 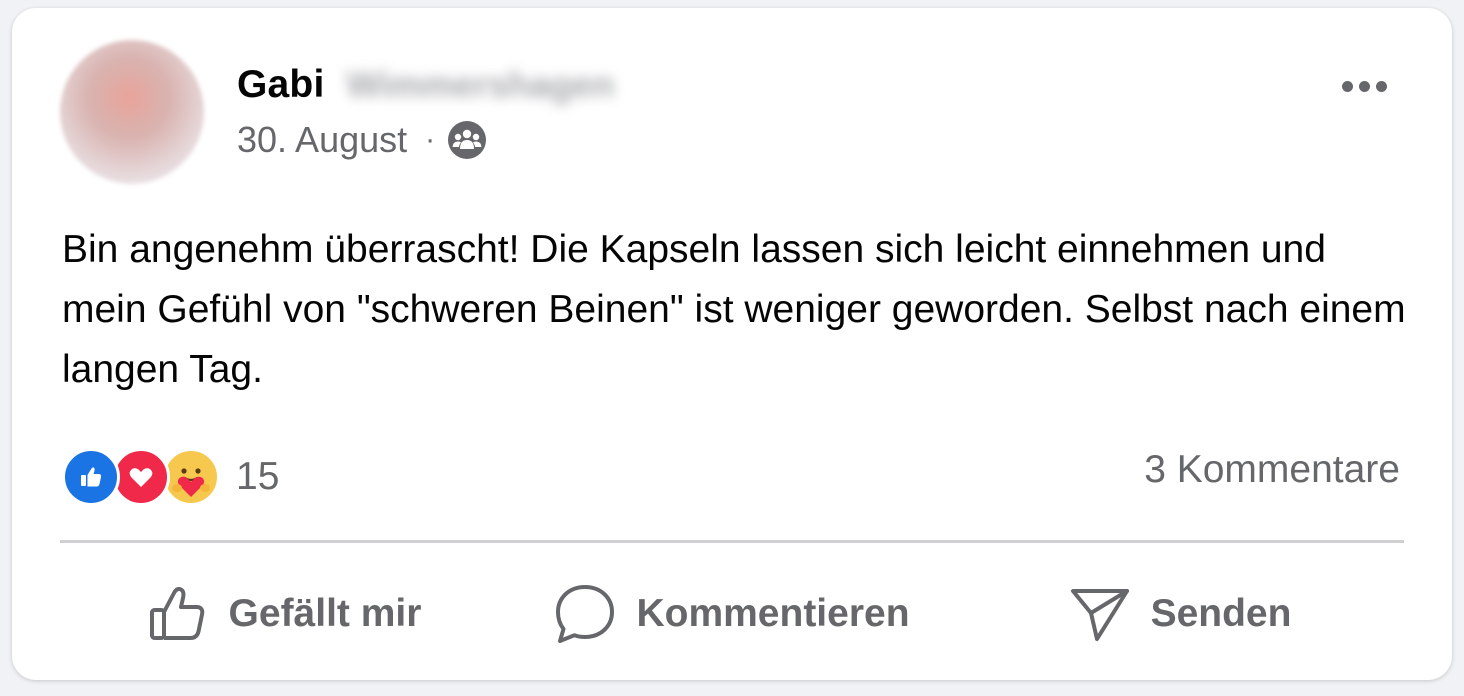 What do you see at coordinates (480, 84) in the screenshot?
I see `author-last-name-blurred: Wimmershagen` at bounding box center [480, 84].